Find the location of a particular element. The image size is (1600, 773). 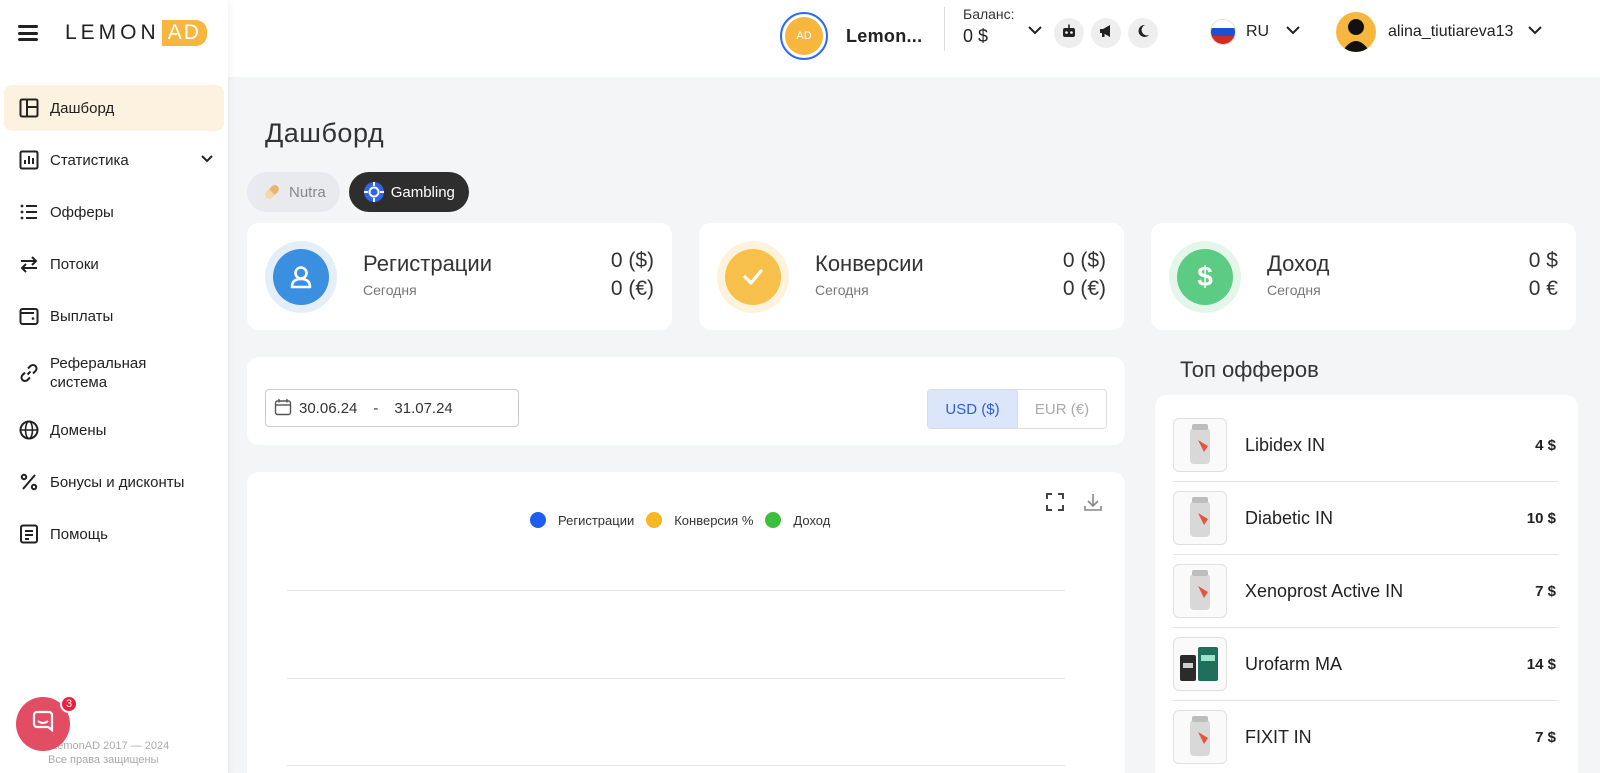

download-icon is located at coordinates (1093, 504).